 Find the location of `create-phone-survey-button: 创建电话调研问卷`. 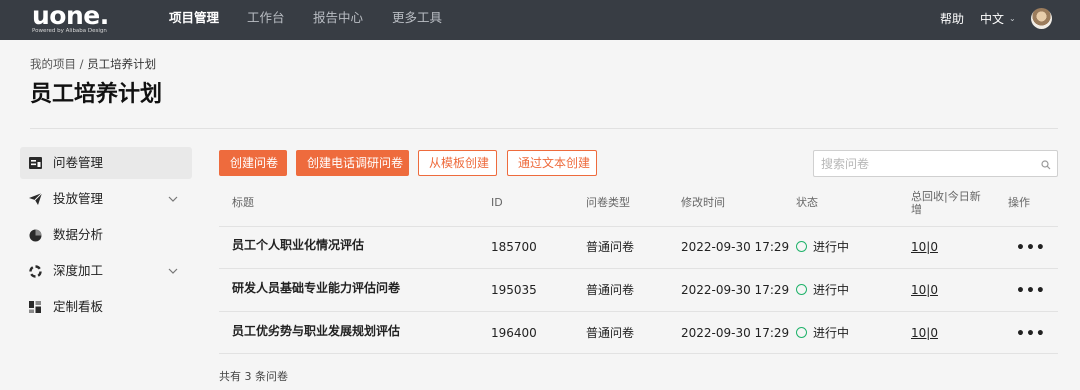

create-phone-survey-button: 创建电话调研问卷 is located at coordinates (352, 163).